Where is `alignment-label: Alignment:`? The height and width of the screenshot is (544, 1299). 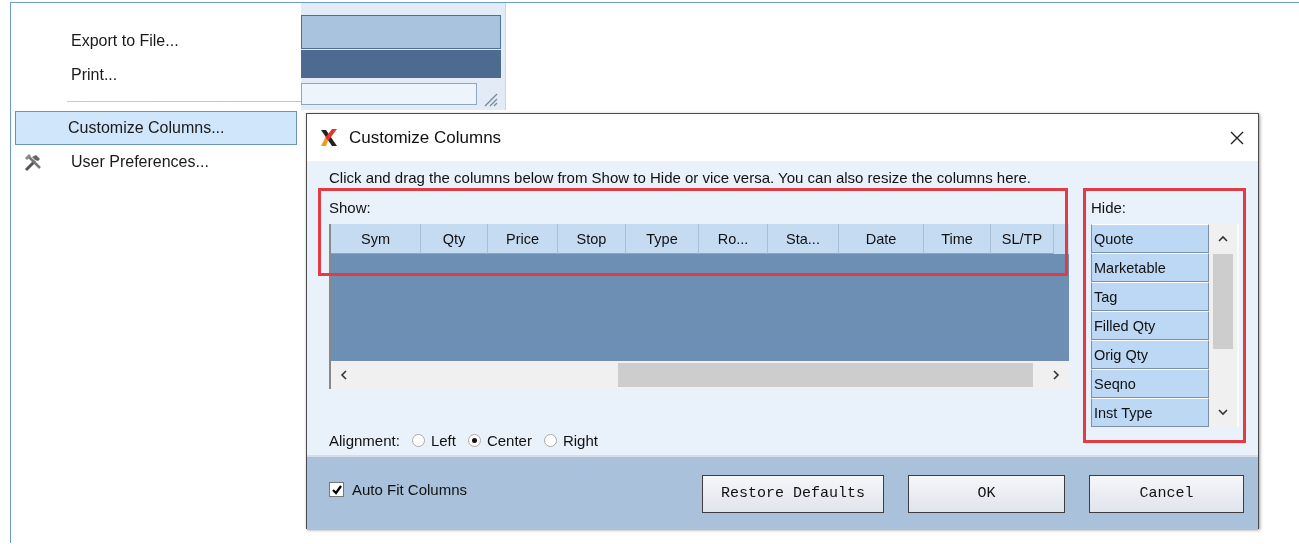
alignment-label: Alignment: is located at coordinates (364, 440).